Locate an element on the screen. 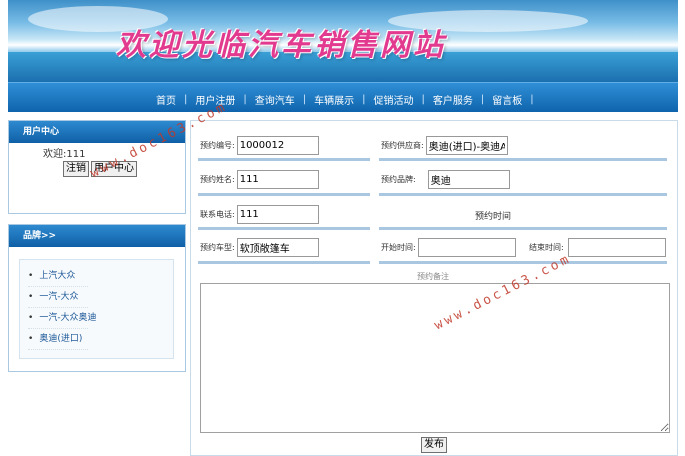 The image size is (685, 456). brand-item: 一汽-大众 is located at coordinates (58, 297).